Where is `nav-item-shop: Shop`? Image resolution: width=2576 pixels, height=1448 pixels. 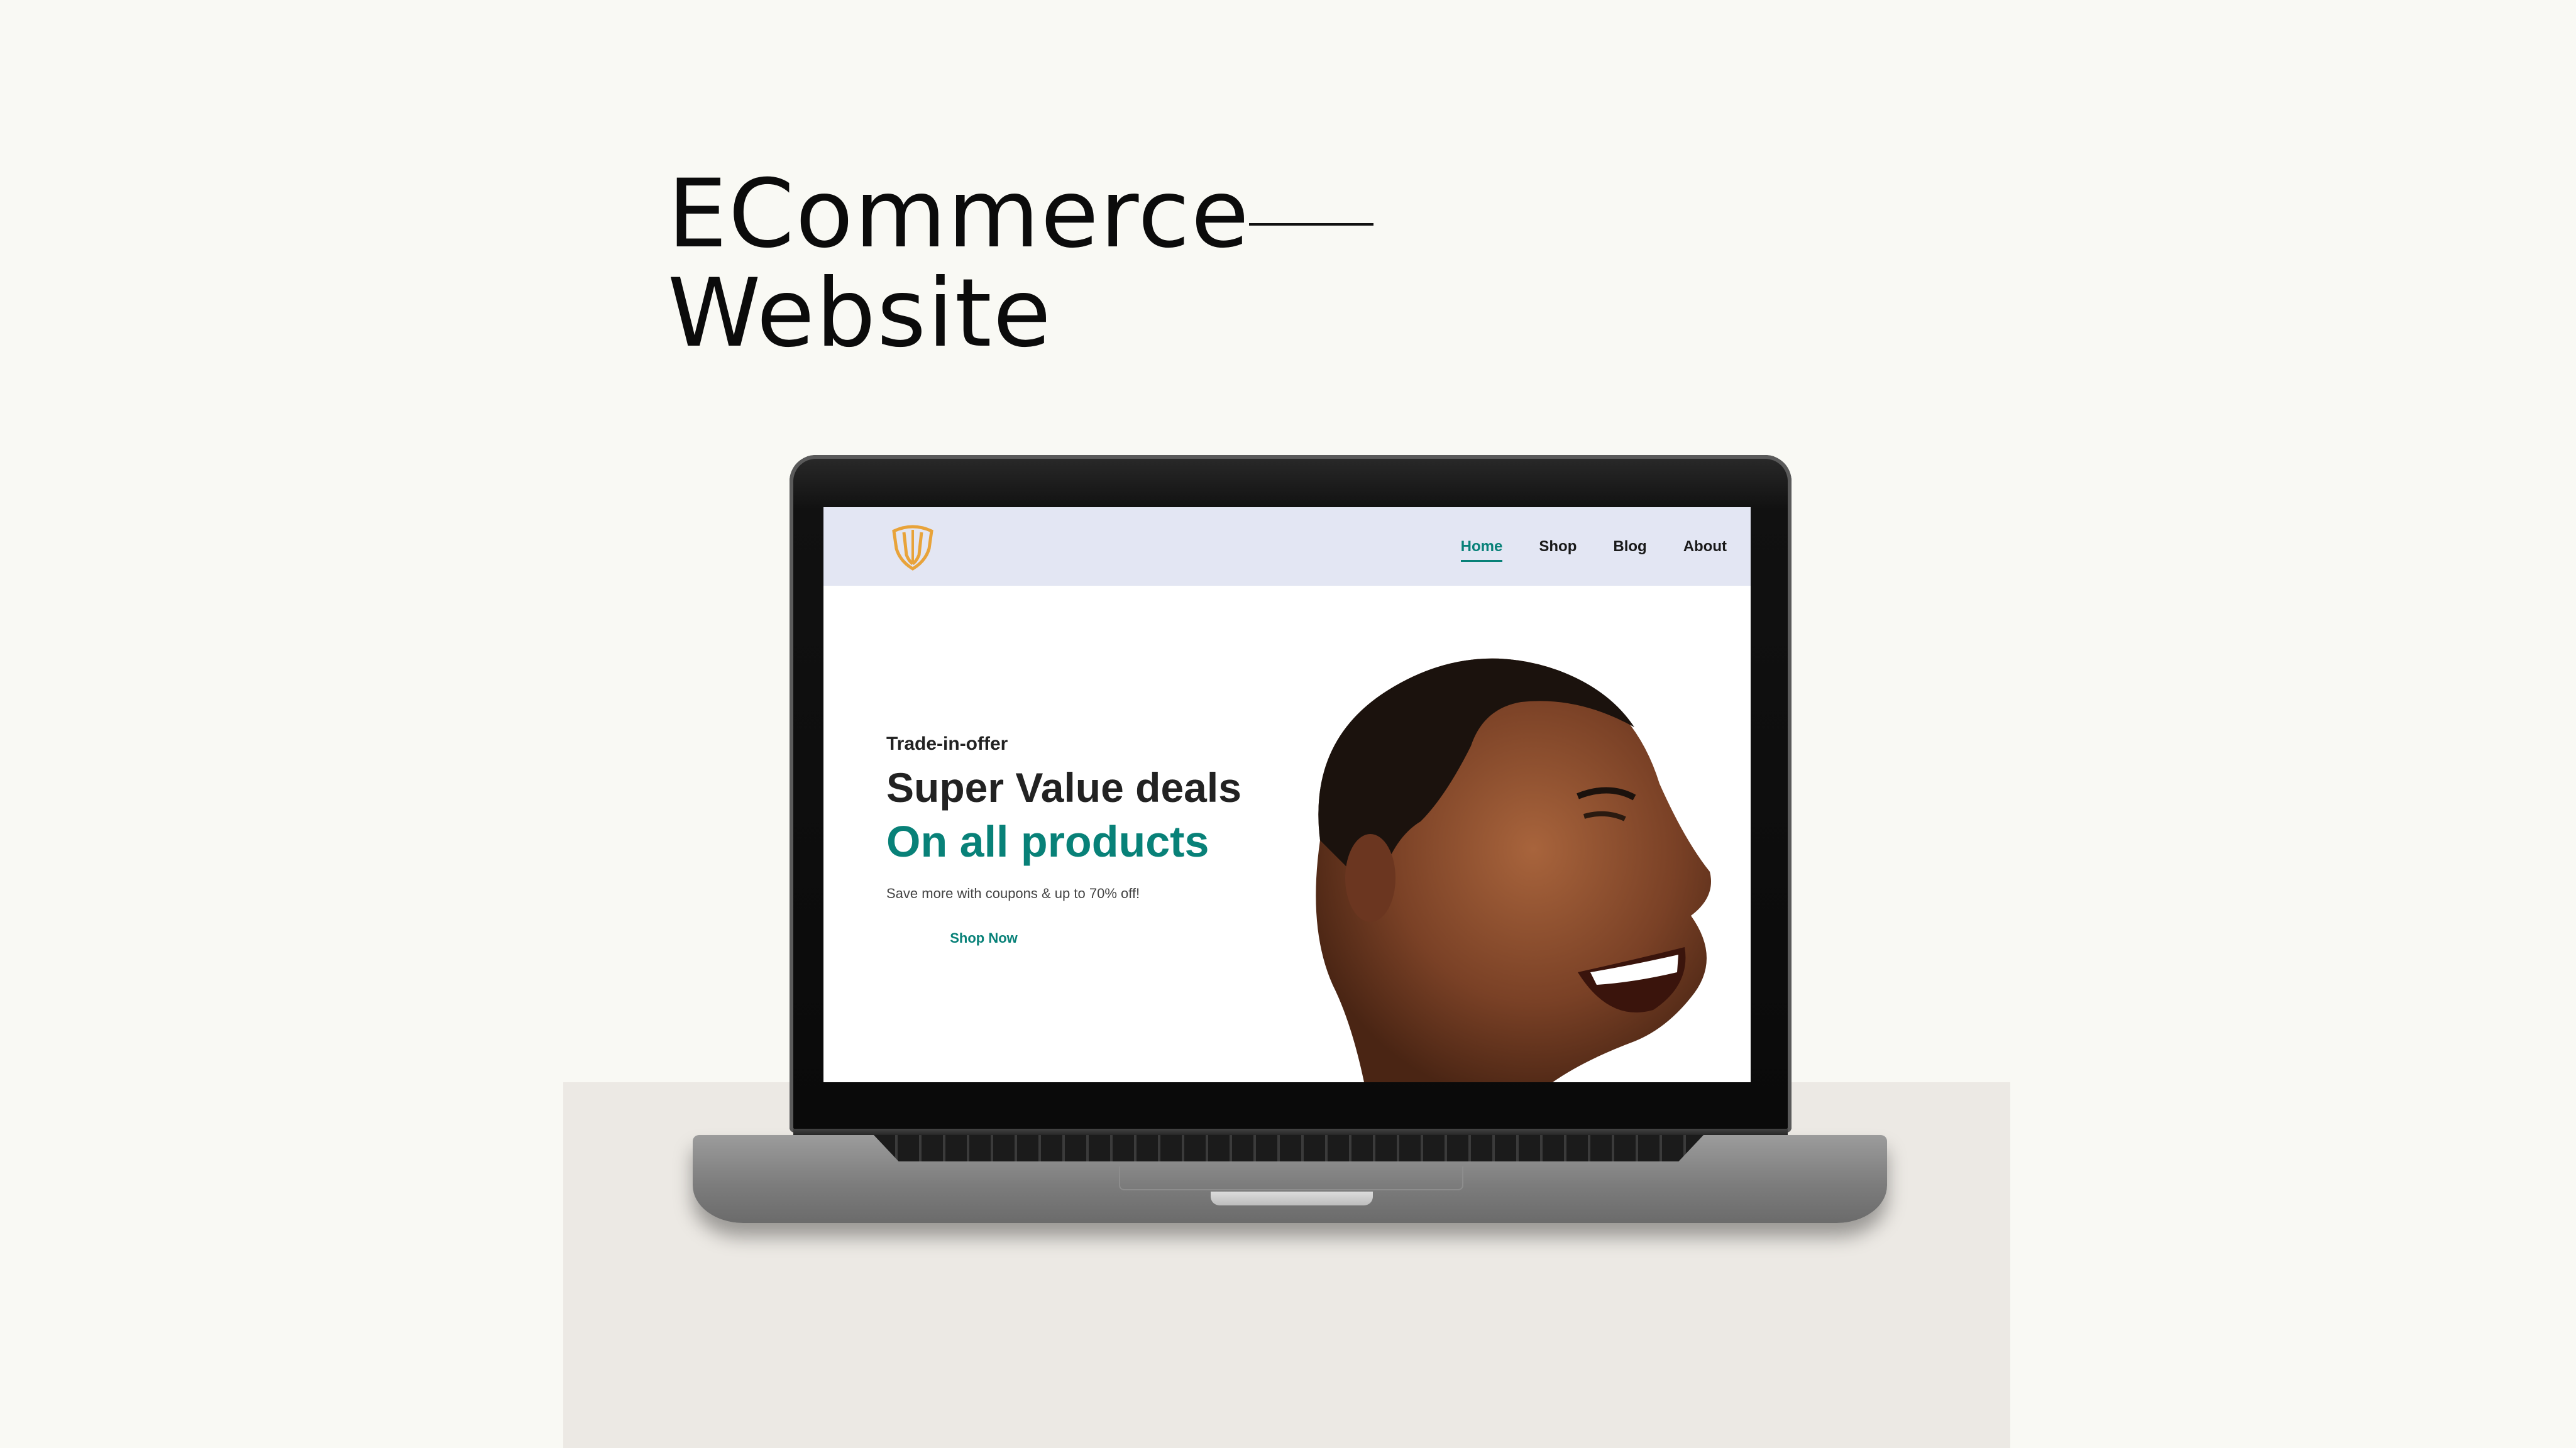 nav-item-shop: Shop is located at coordinates (1558, 547).